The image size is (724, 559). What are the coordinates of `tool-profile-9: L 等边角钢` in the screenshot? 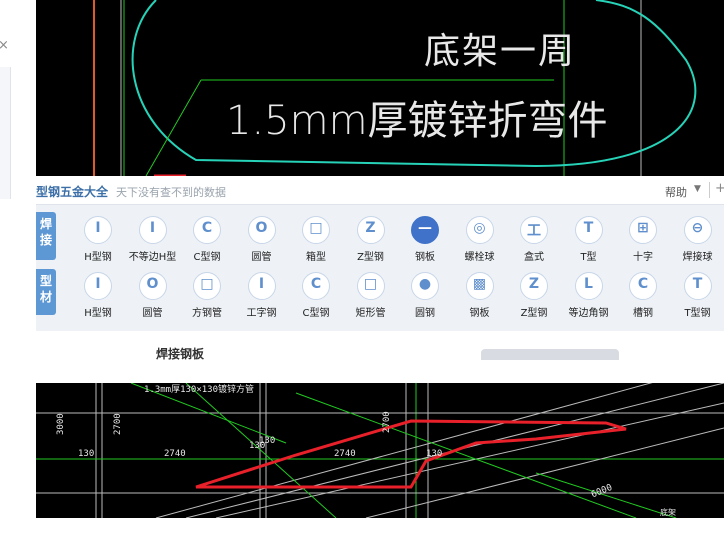 It's located at (589, 297).